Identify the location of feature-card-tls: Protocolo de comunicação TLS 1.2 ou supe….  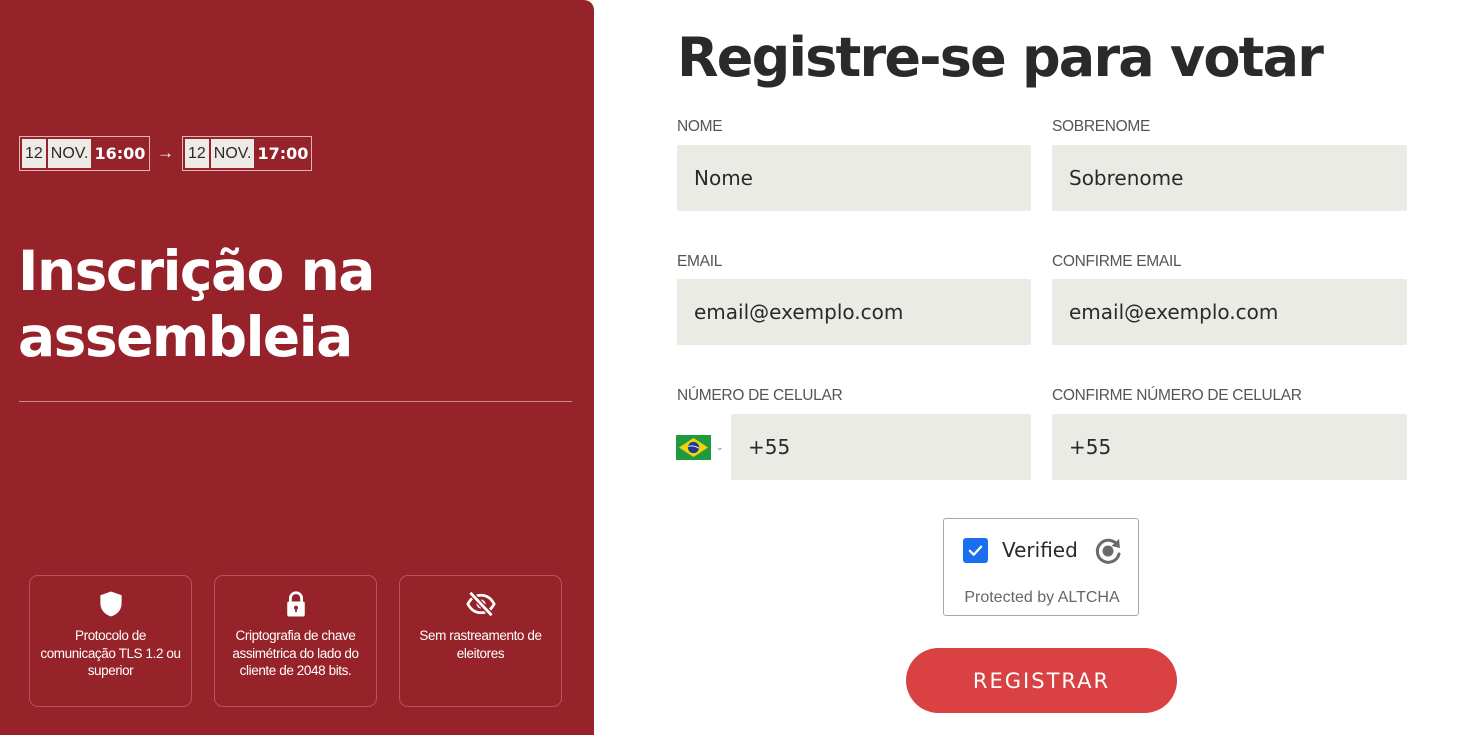
(110, 641).